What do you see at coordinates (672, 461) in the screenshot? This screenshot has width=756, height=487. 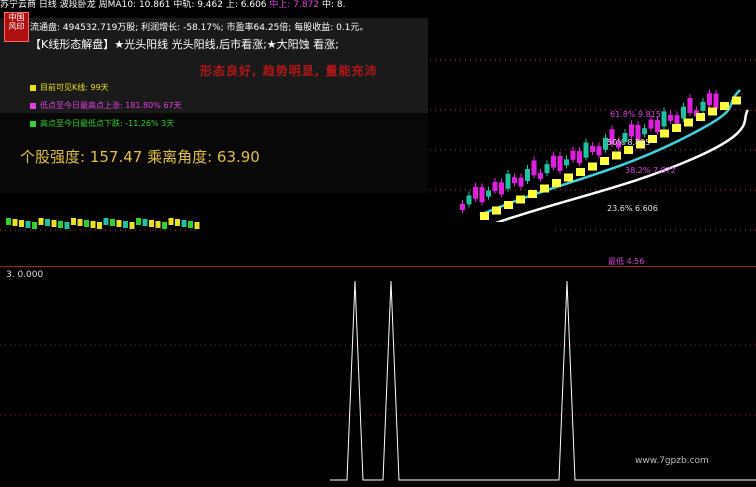 I see `watermark: www.7gpzb.com` at bounding box center [672, 461].